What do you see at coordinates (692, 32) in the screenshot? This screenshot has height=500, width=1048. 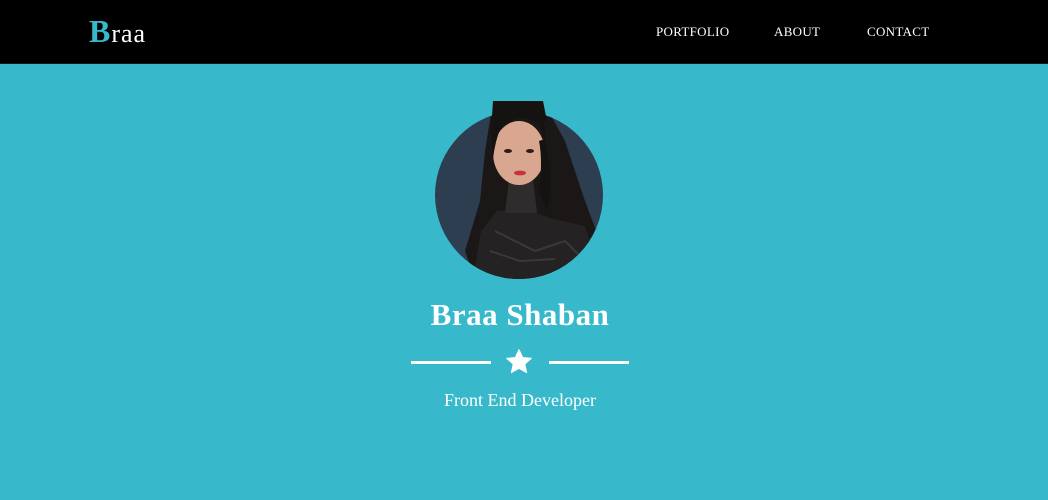 I see `nav-link-portfolio: PORTFOLIO` at bounding box center [692, 32].